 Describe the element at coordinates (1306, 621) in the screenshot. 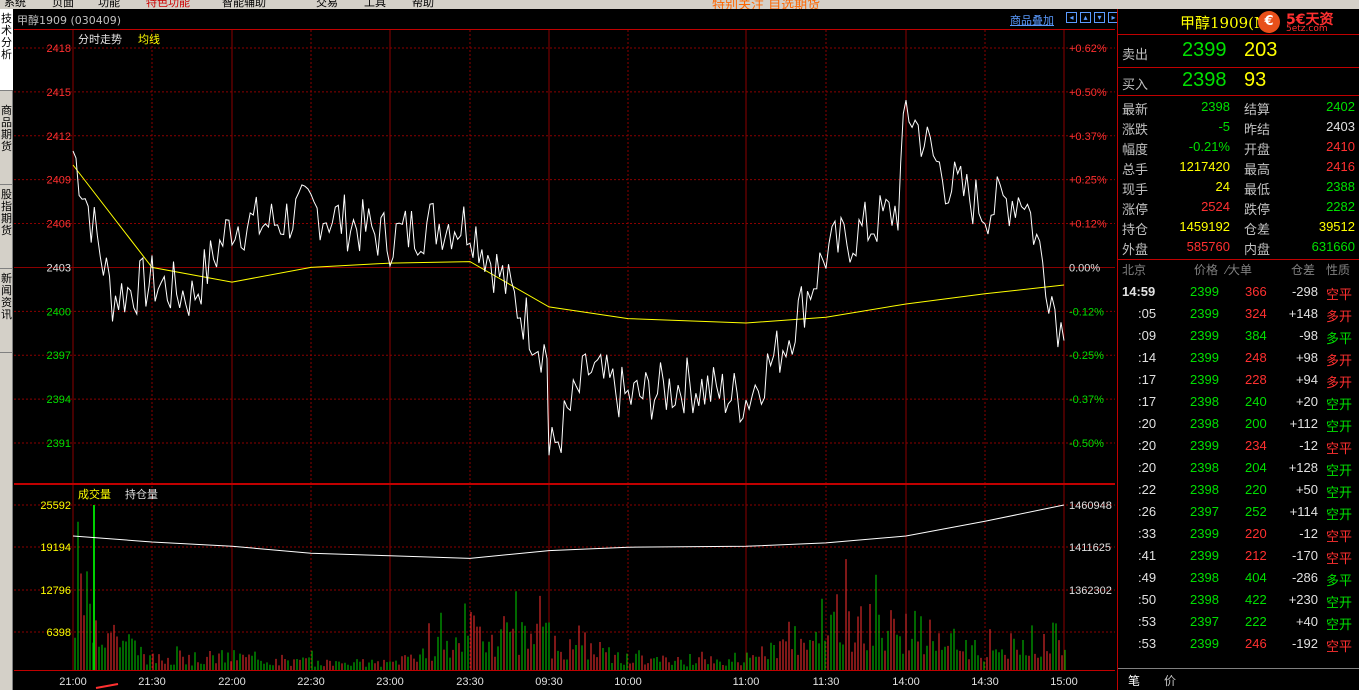

I see `tick-oi-change: +40` at that location.